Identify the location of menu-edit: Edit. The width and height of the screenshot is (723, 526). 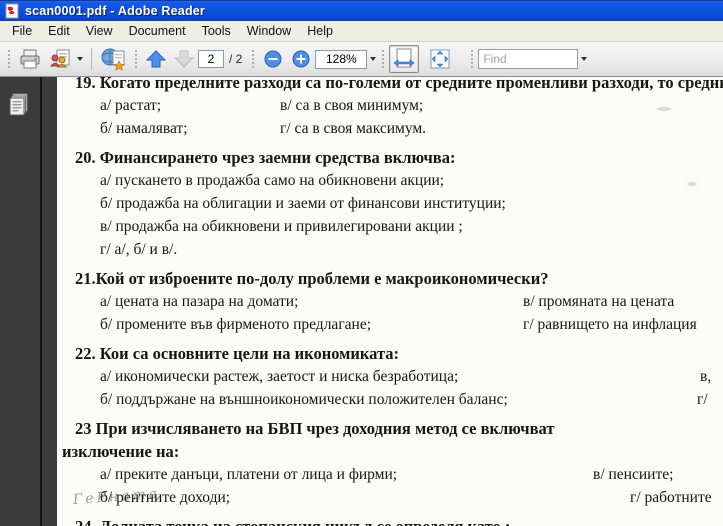
(59, 31).